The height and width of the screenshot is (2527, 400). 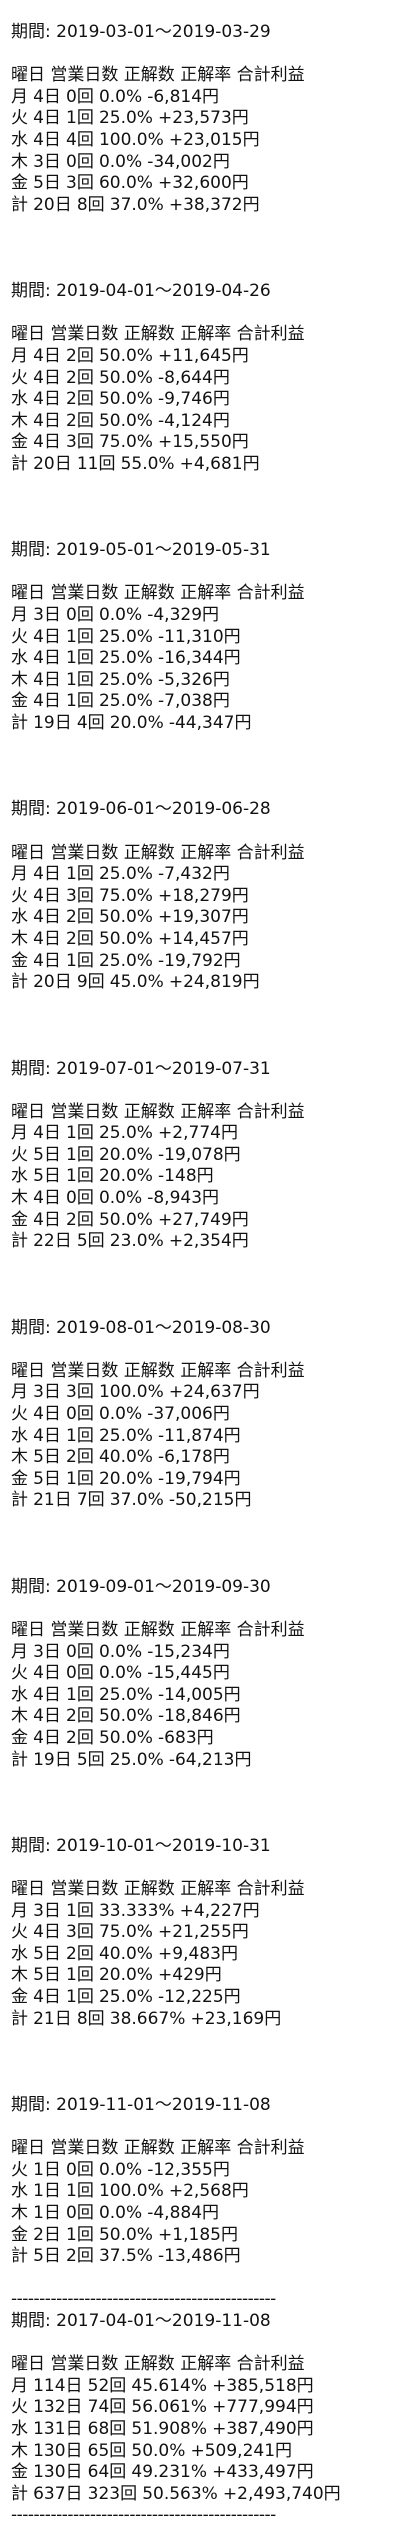 I want to click on table-row: 水 131日 68回 51.908% +387,490円, so click(x=205, y=2430).